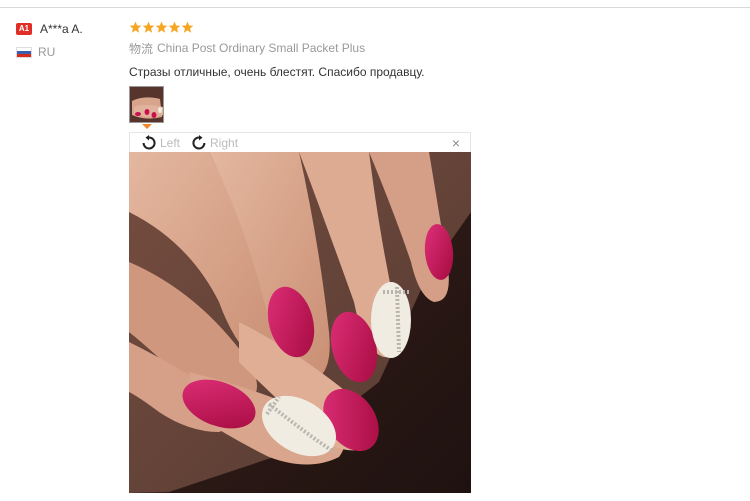 This screenshot has height=501, width=750. Describe the element at coordinates (379, 48) in the screenshot. I see `shipping-info: 物流 China Post Ordinary Small Packet Plus` at that location.